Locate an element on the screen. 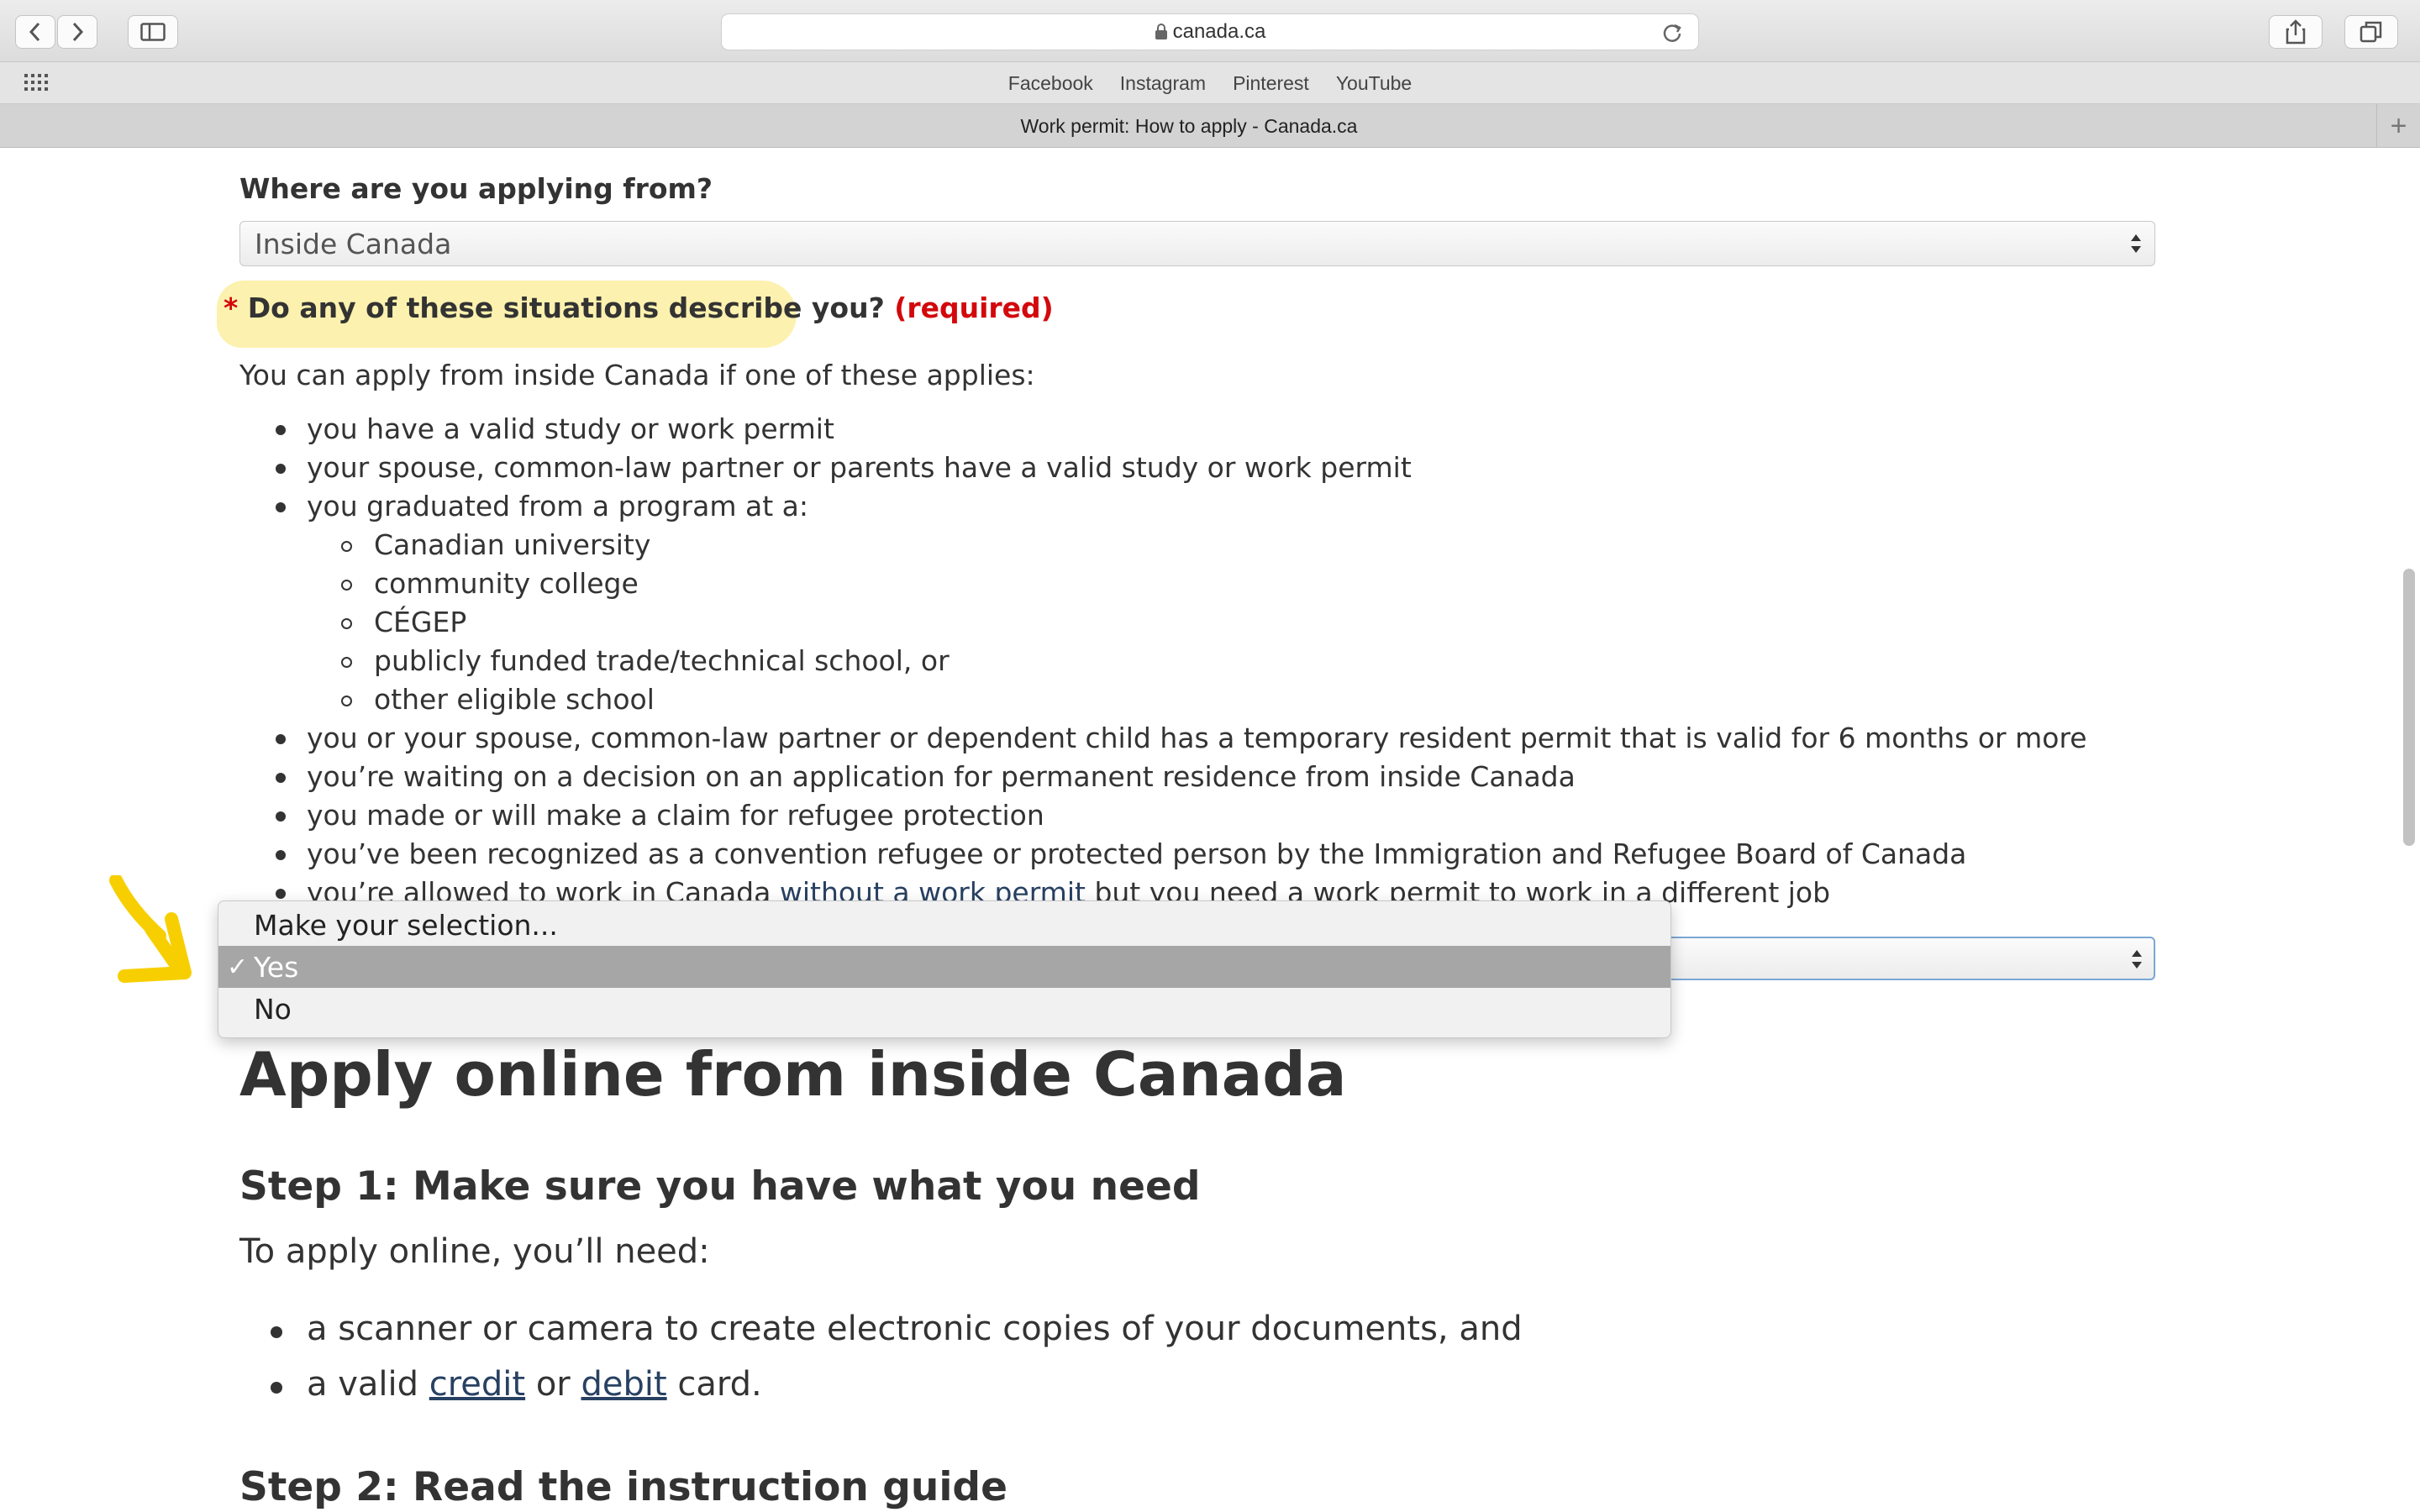 The image size is (2420, 1512). new-tab-button: + is located at coordinates (2398, 126).